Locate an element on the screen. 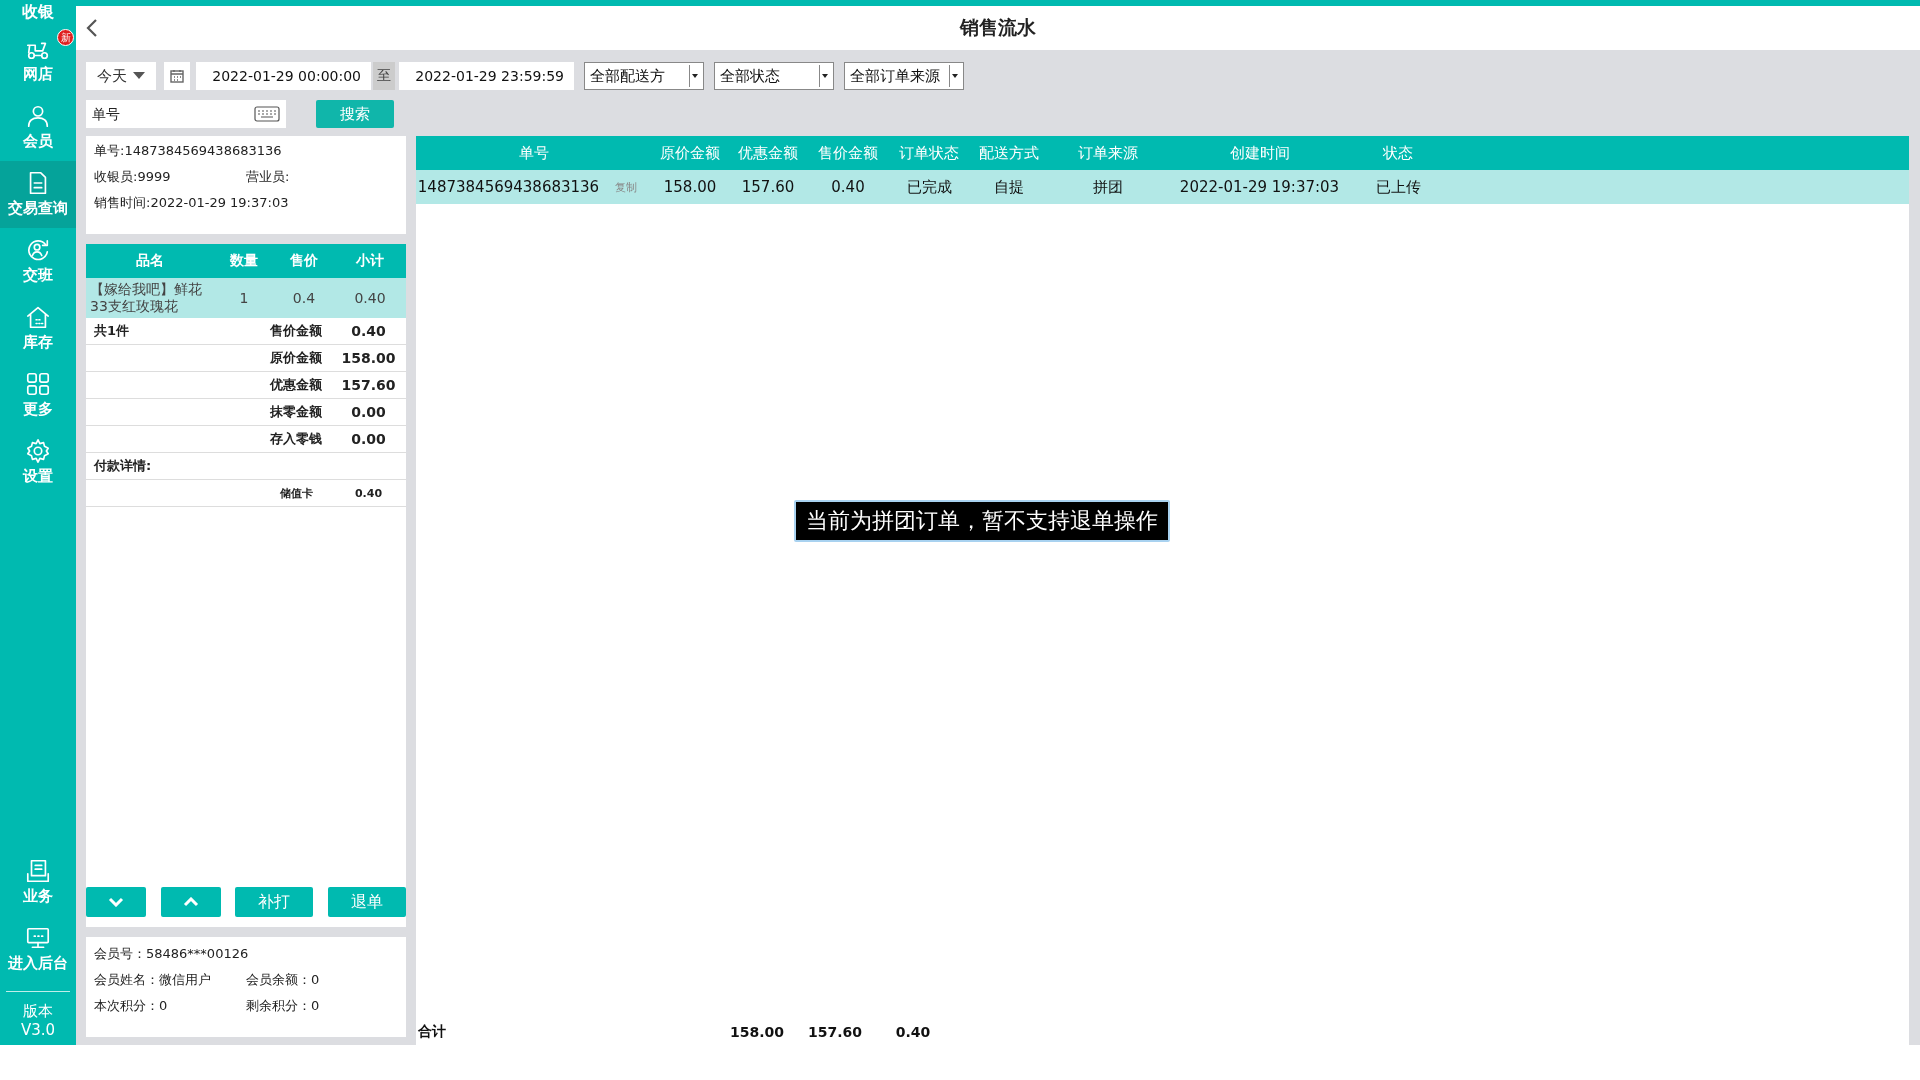 The image size is (1920, 1080). monitor-icon is located at coordinates (38, 938).